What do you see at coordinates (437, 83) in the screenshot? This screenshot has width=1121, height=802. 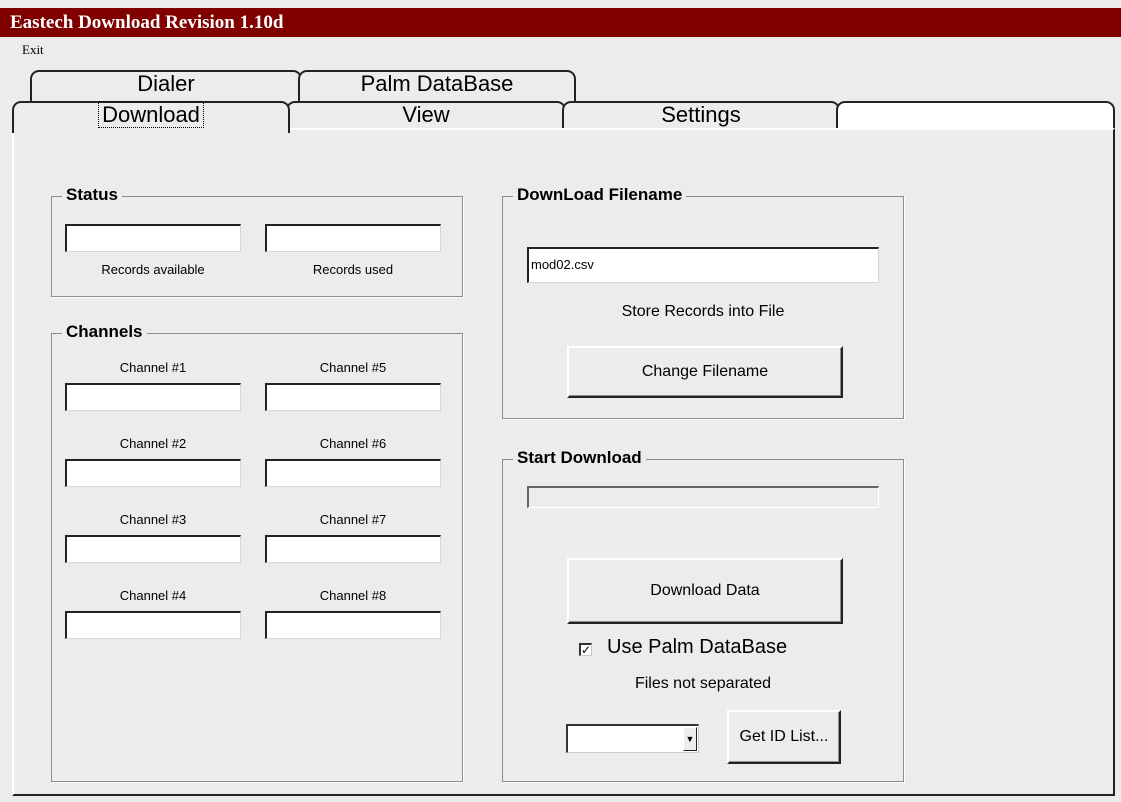 I see `tab-palm-database-label: Palm DataBase` at bounding box center [437, 83].